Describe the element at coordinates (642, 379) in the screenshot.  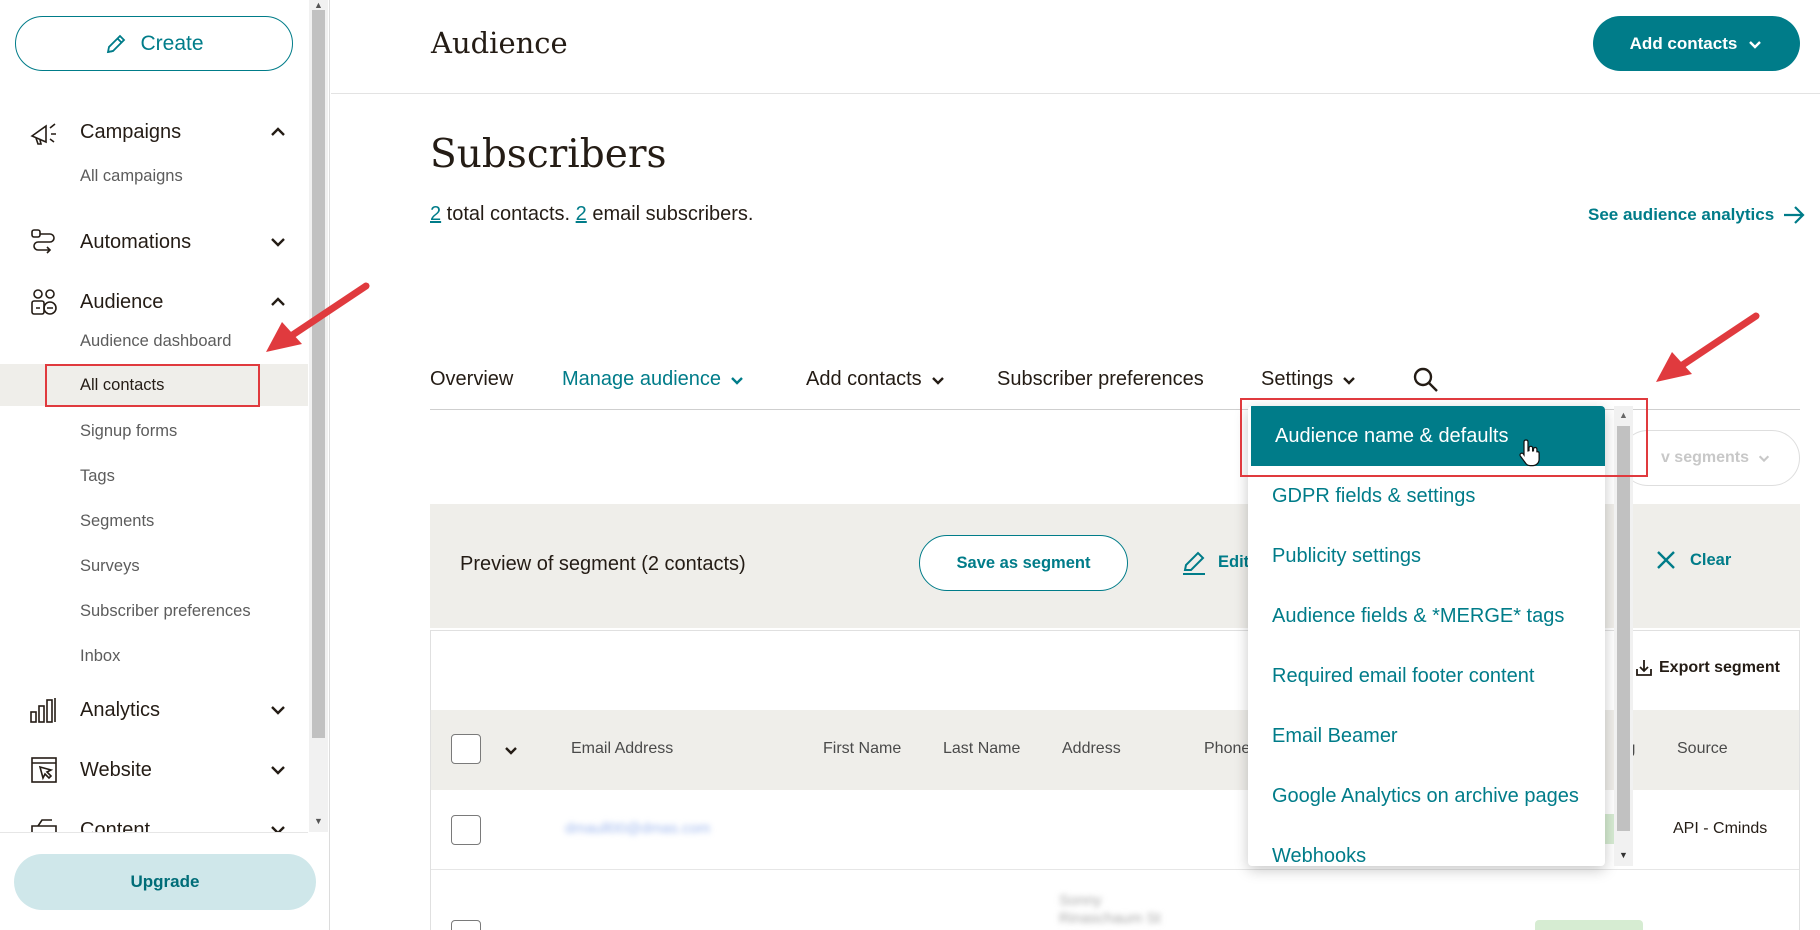
I see `tab-label: Manage audience` at that location.